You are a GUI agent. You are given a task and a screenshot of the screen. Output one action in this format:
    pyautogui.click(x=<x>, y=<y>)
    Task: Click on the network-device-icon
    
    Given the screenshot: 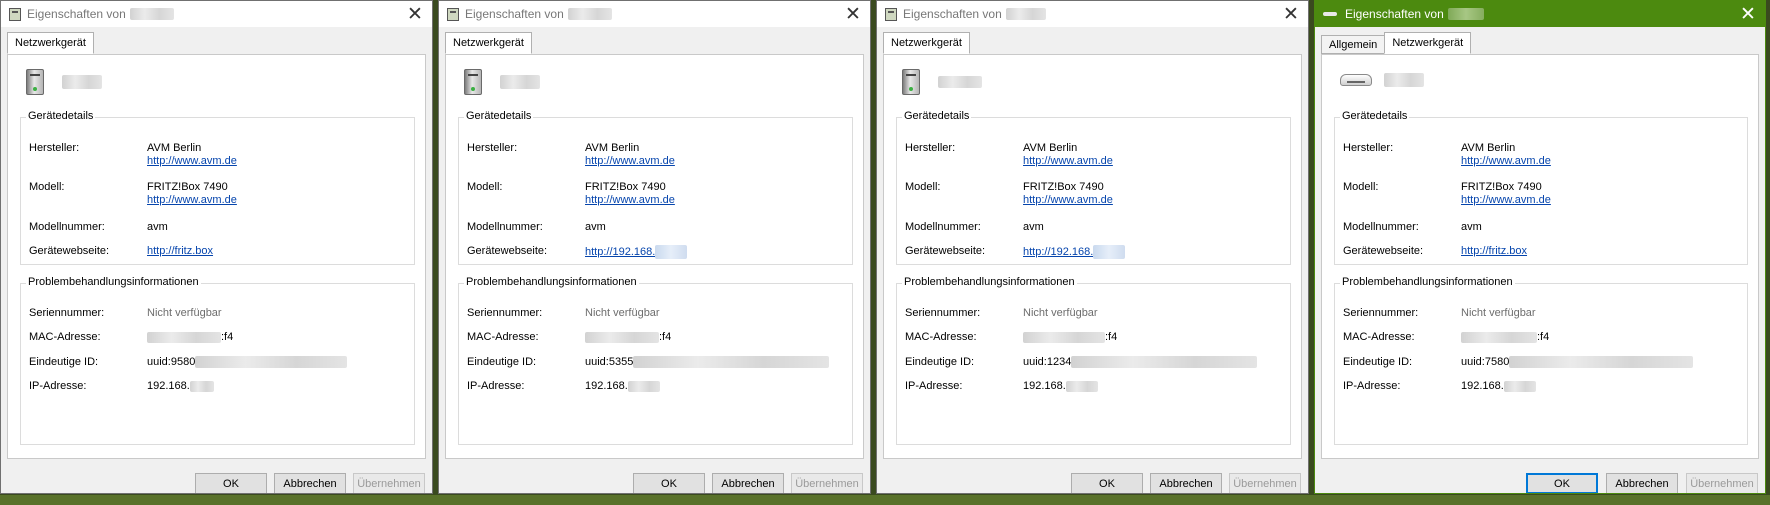 What is the action you would take?
    pyautogui.click(x=911, y=82)
    